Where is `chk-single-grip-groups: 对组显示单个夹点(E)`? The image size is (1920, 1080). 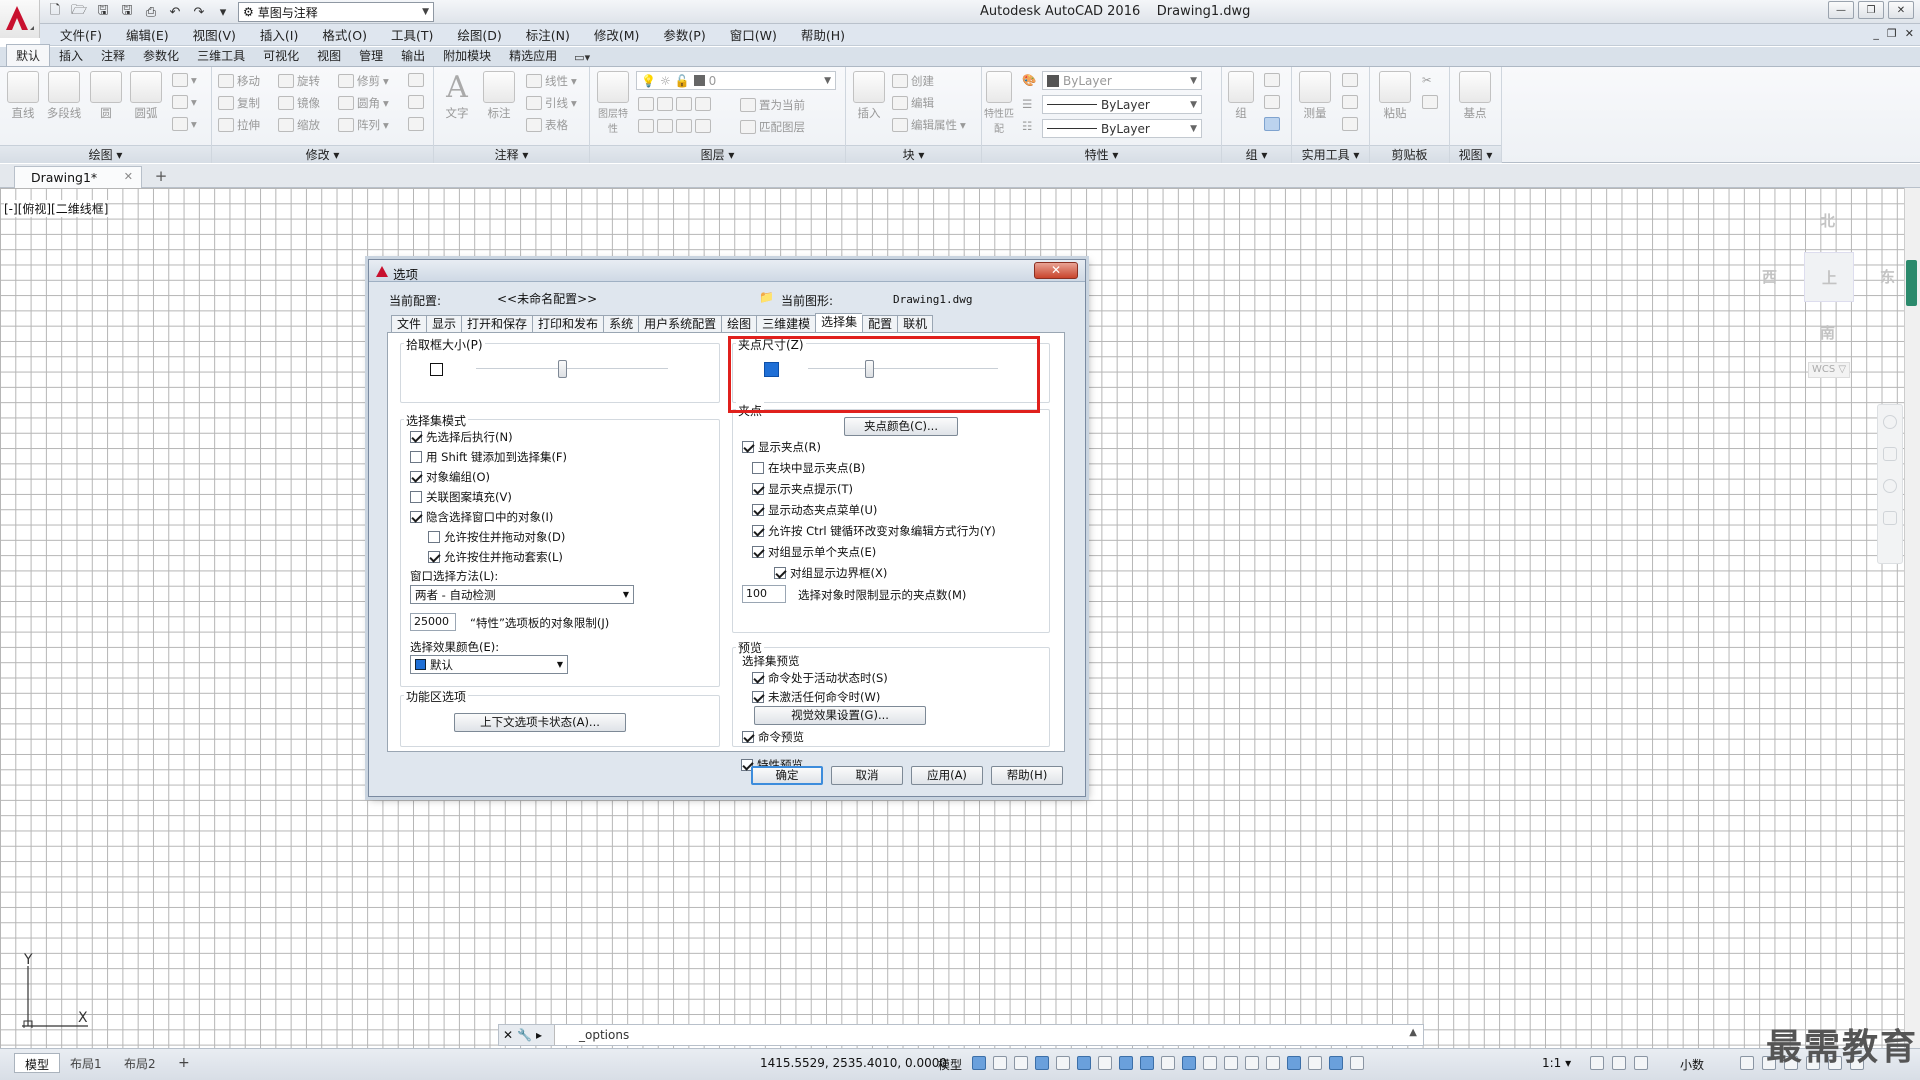
chk-single-grip-groups: 对组显示单个夹点(E) is located at coordinates (814, 552).